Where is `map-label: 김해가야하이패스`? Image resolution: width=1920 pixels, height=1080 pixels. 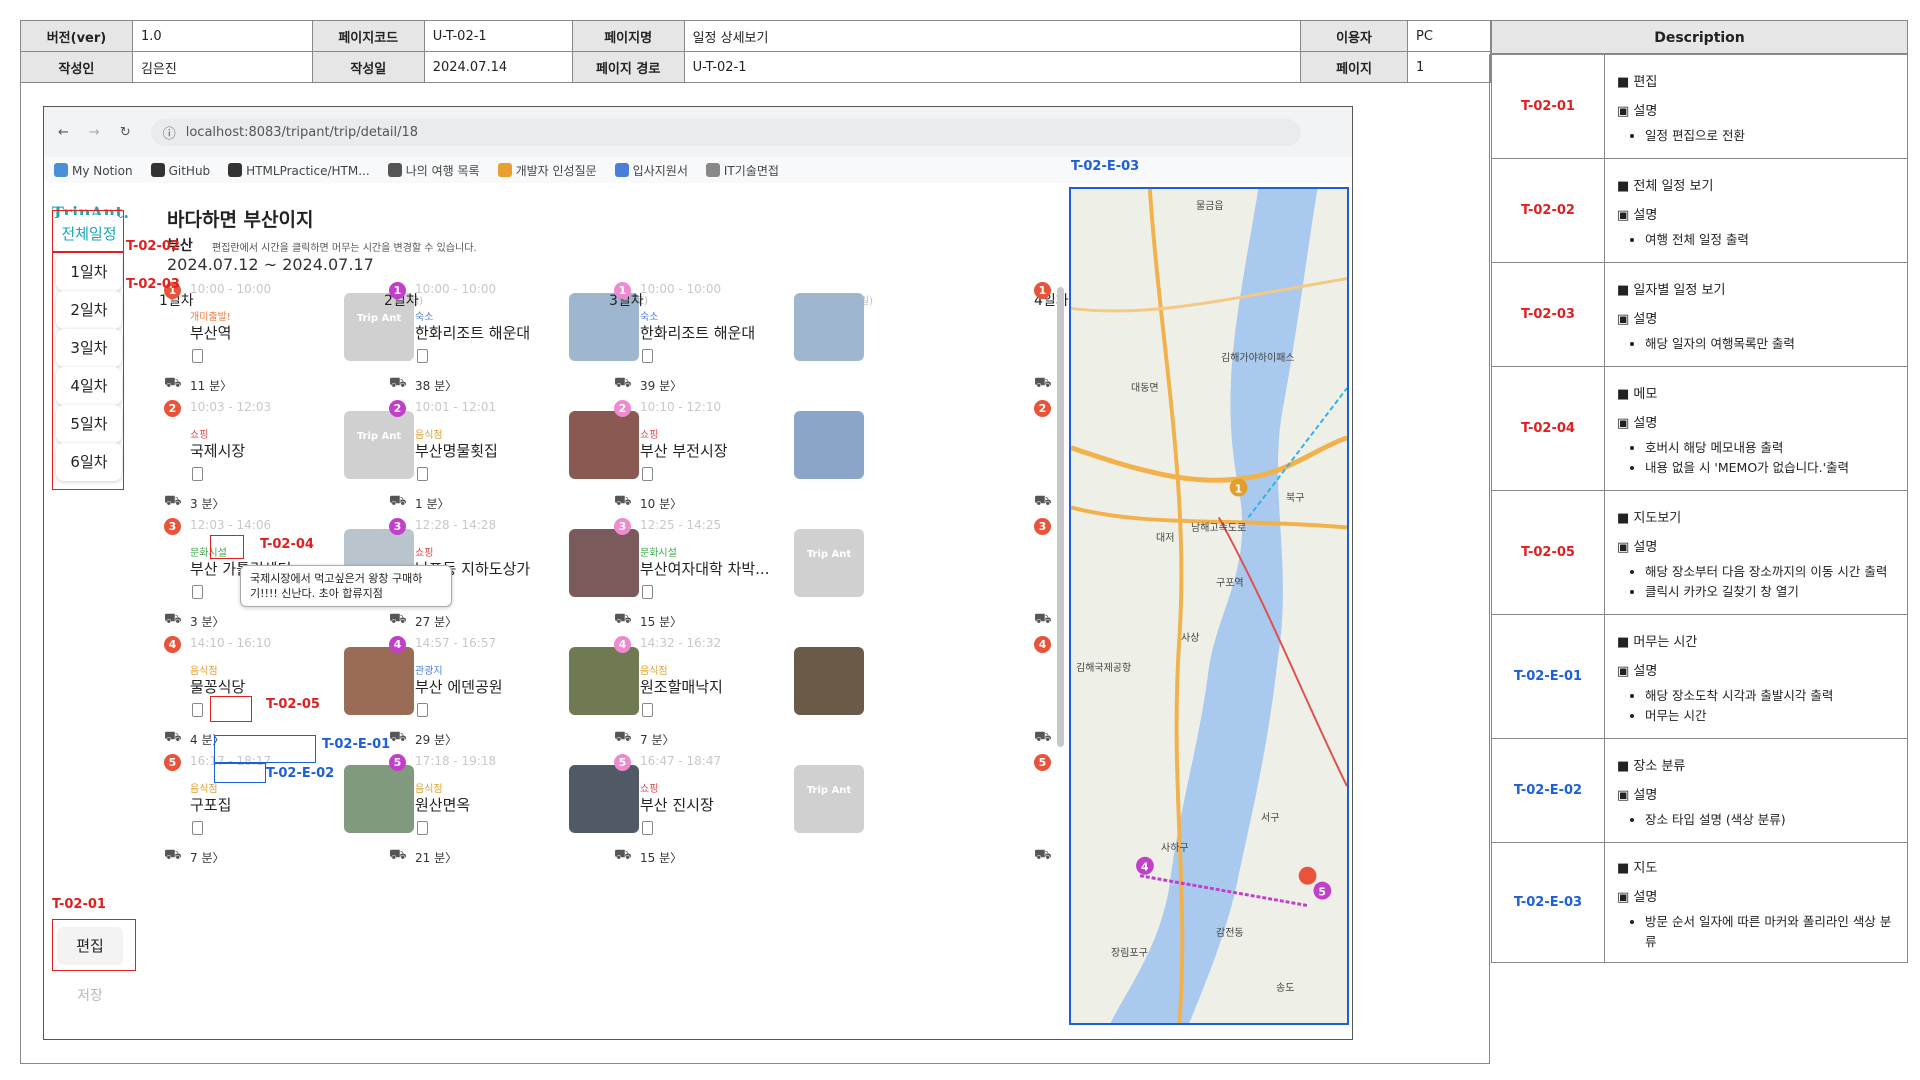
map-label: 김해가야하이패스 is located at coordinates (1258, 358).